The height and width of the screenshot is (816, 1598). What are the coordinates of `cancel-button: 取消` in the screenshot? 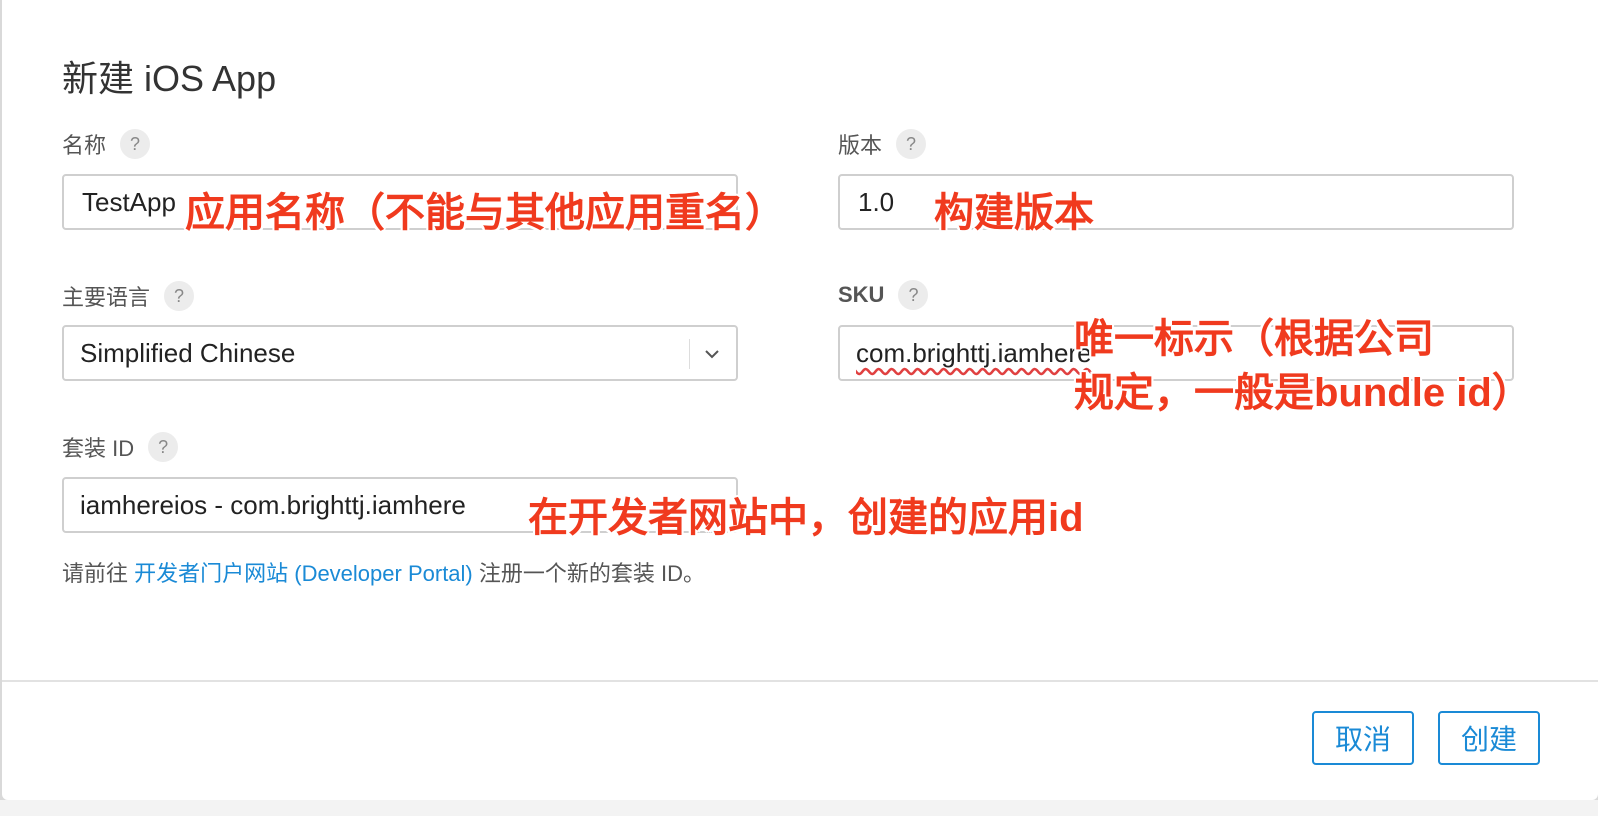 It's located at (1363, 738).